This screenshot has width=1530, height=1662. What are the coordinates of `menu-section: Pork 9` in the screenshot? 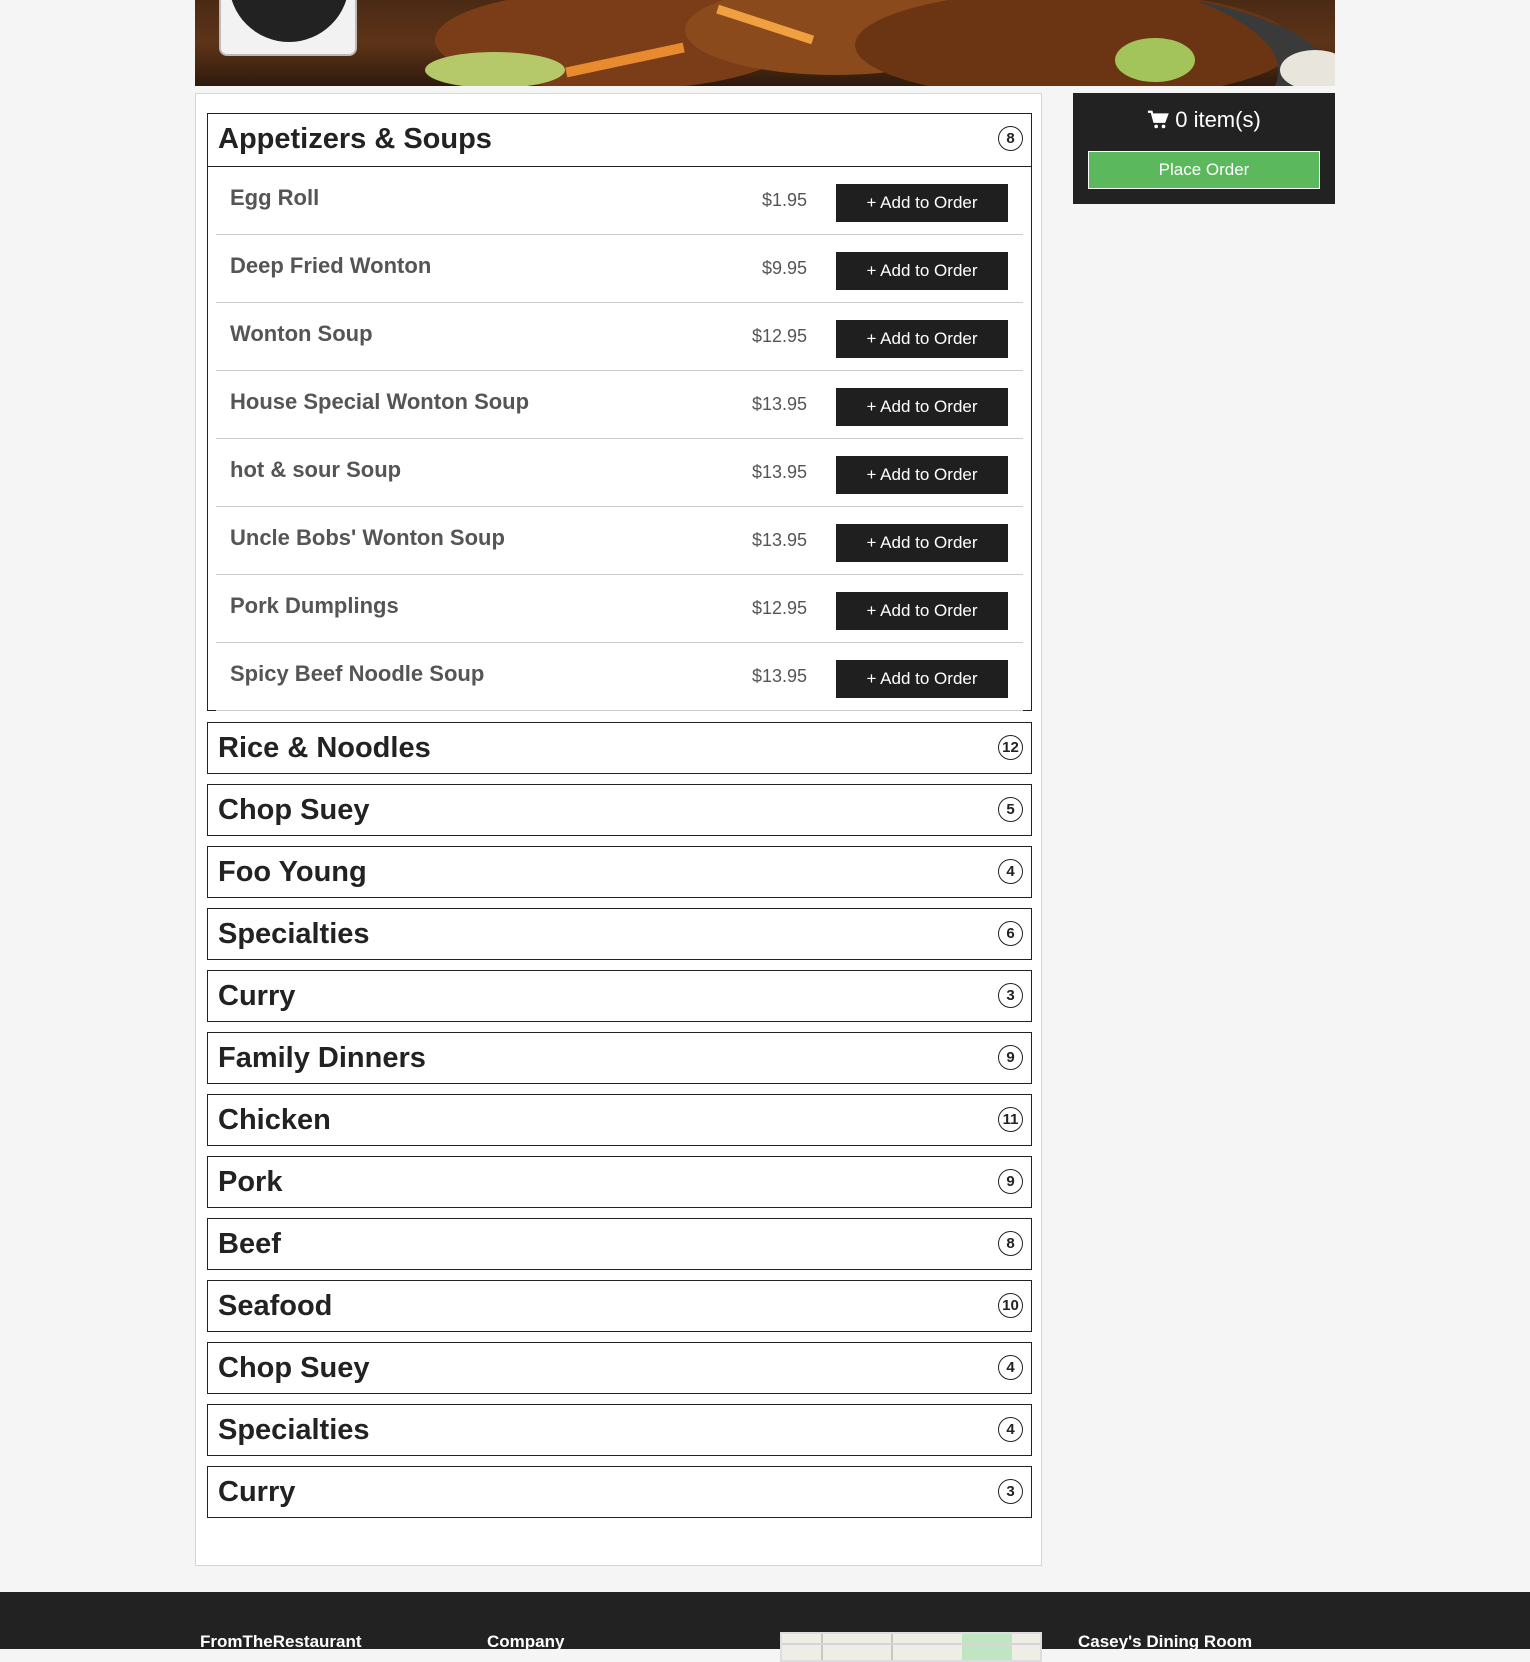 It's located at (619, 1182).